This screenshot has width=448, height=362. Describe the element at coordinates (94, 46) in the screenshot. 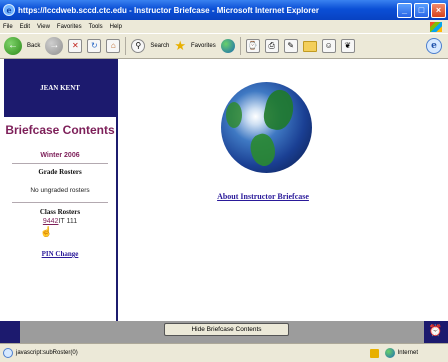

I see `refresh-icon: ↻` at that location.